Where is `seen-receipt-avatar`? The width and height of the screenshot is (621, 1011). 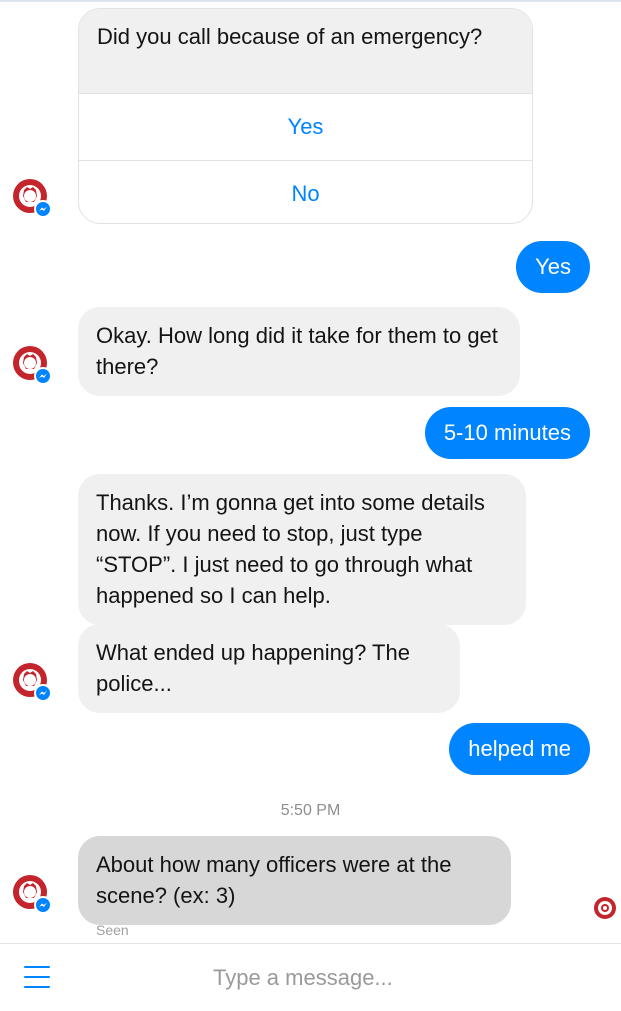
seen-receipt-avatar is located at coordinates (605, 908).